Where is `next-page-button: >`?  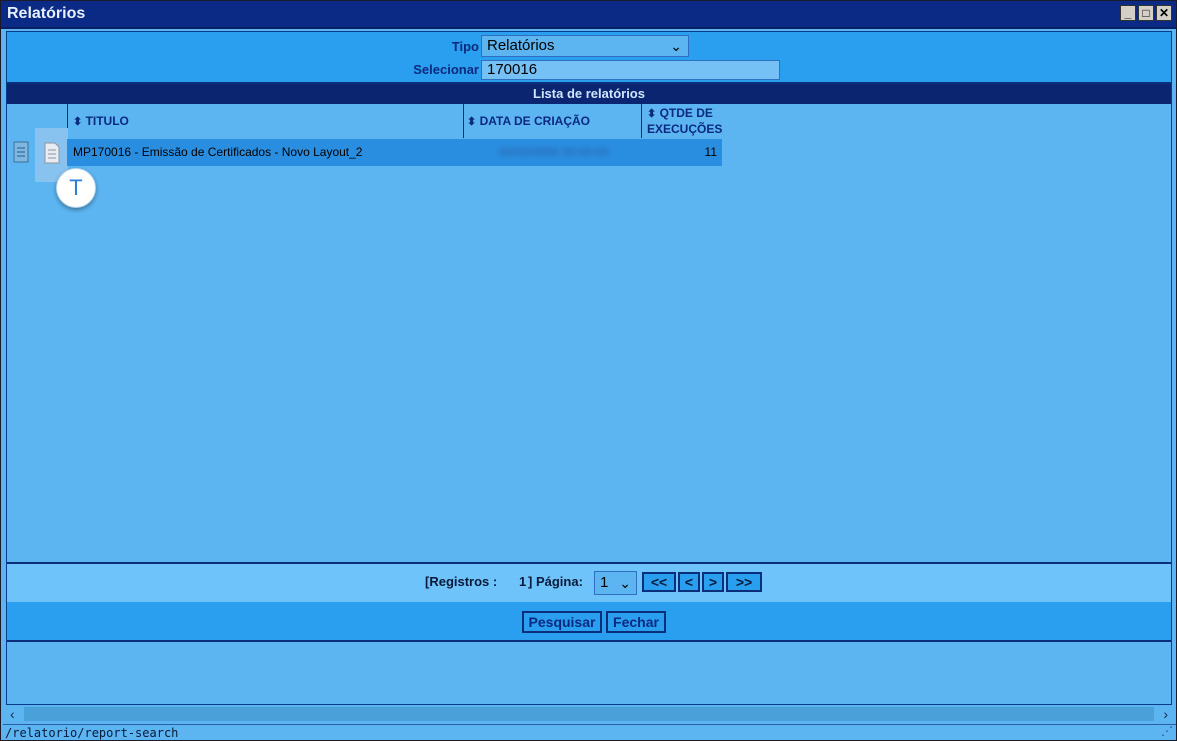 next-page-button: > is located at coordinates (713, 582).